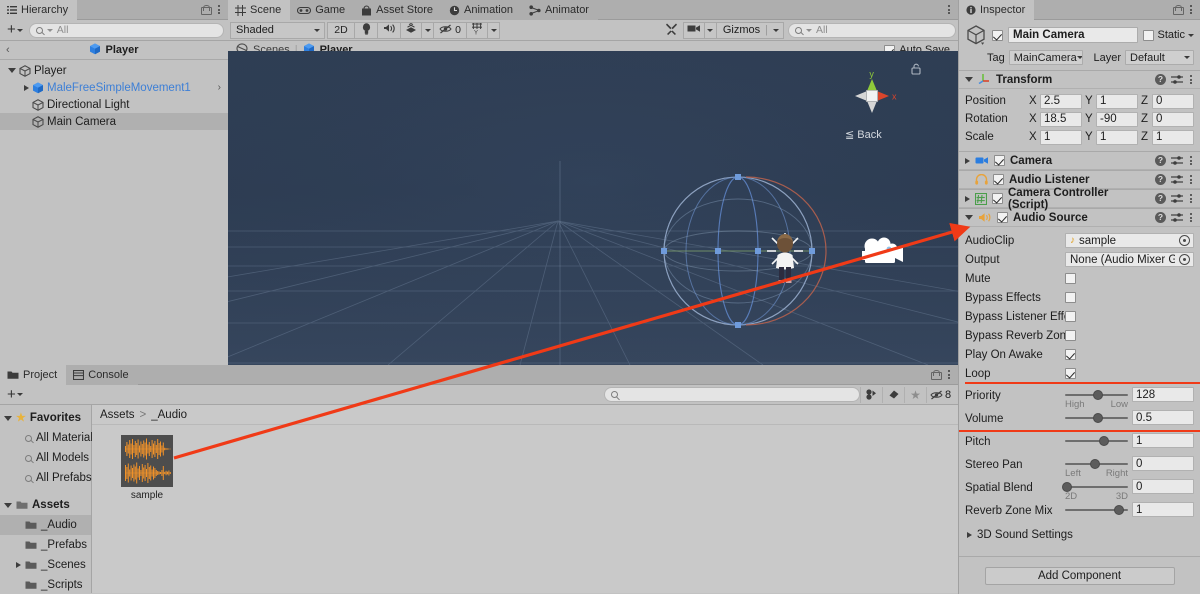 This screenshot has height=594, width=1200. What do you see at coordinates (915, 394) in the screenshot?
I see `favorite-star-icon: ★` at bounding box center [915, 394].